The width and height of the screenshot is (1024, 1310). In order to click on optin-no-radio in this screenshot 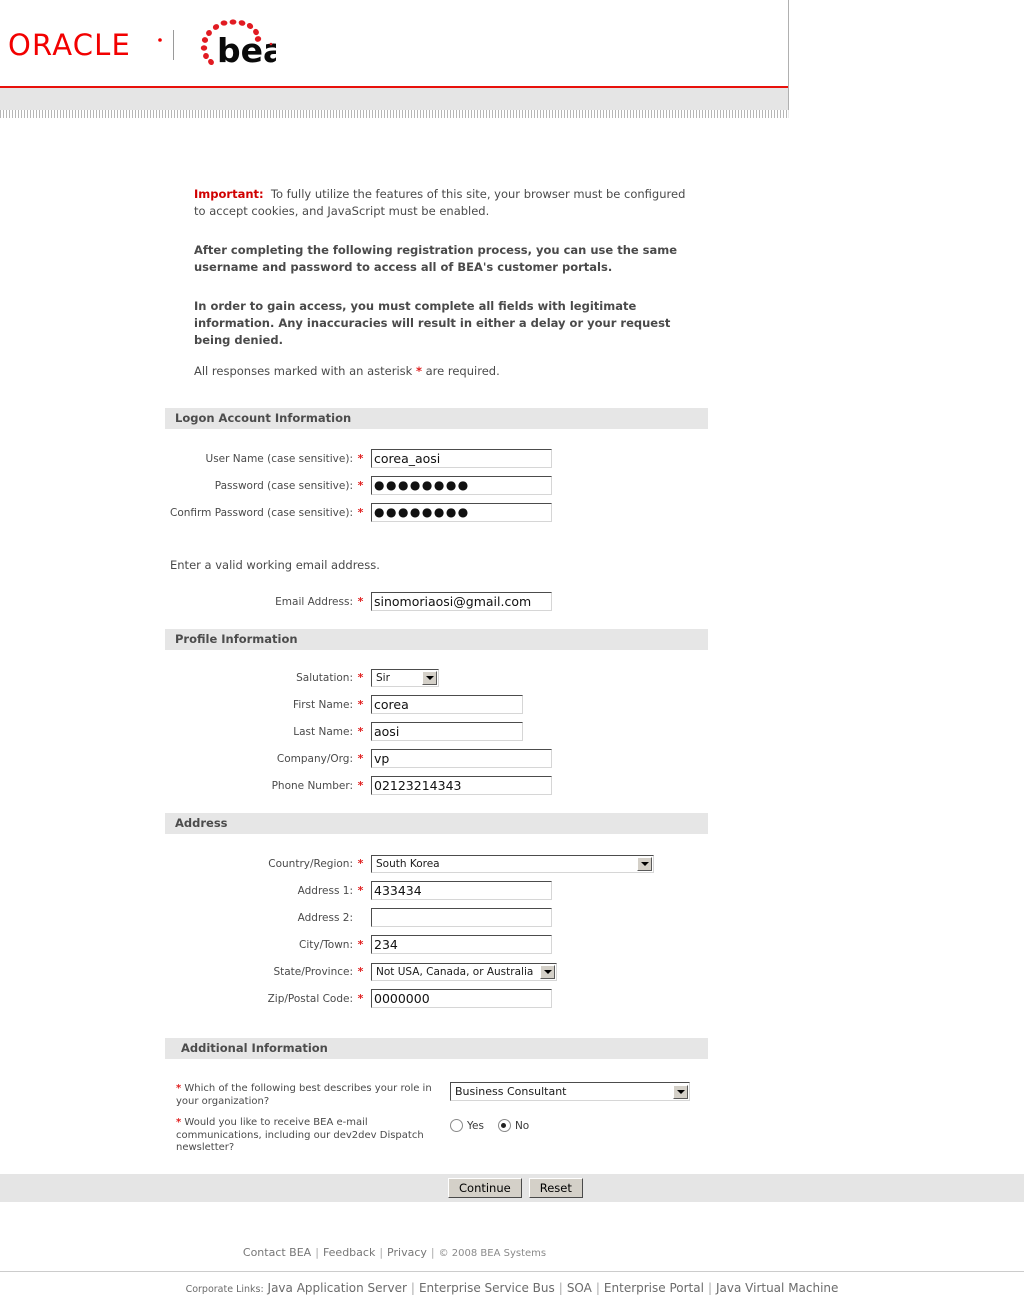, I will do `click(504, 1125)`.